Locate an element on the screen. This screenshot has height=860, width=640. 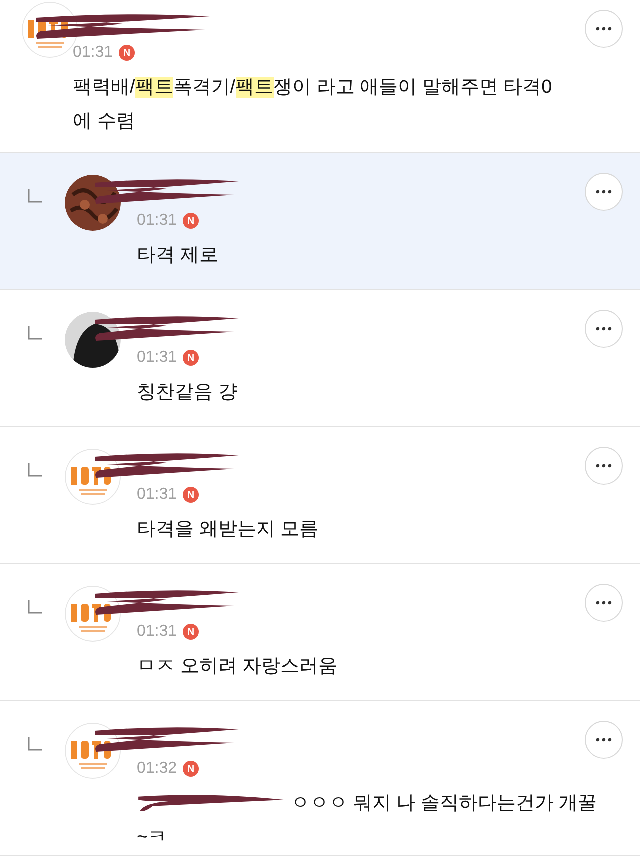
comment-text: 타격 제로 is located at coordinates (177, 256).